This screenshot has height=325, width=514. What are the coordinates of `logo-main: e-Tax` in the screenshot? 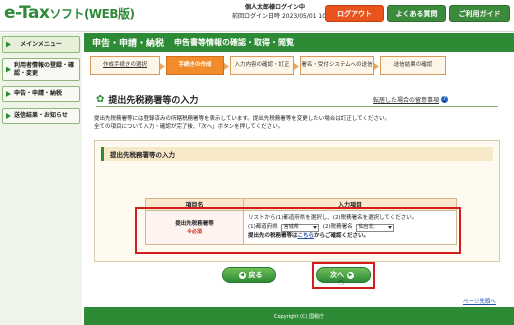 It's located at (27, 13).